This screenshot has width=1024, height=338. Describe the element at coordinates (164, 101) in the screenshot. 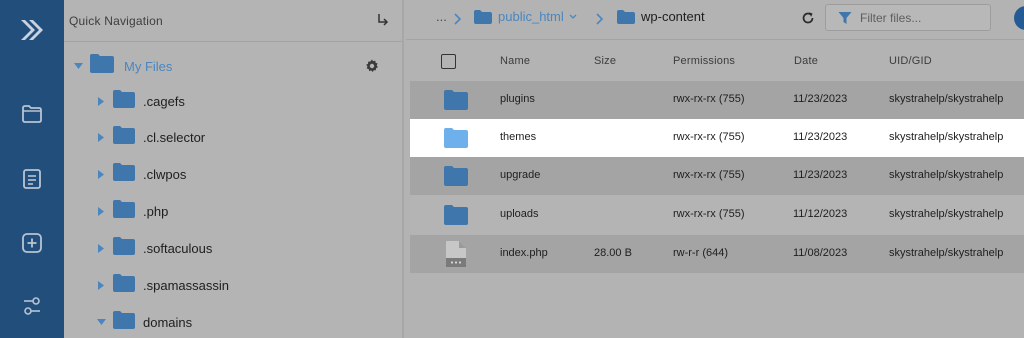

I see `tree-item-label: .cagefs` at that location.